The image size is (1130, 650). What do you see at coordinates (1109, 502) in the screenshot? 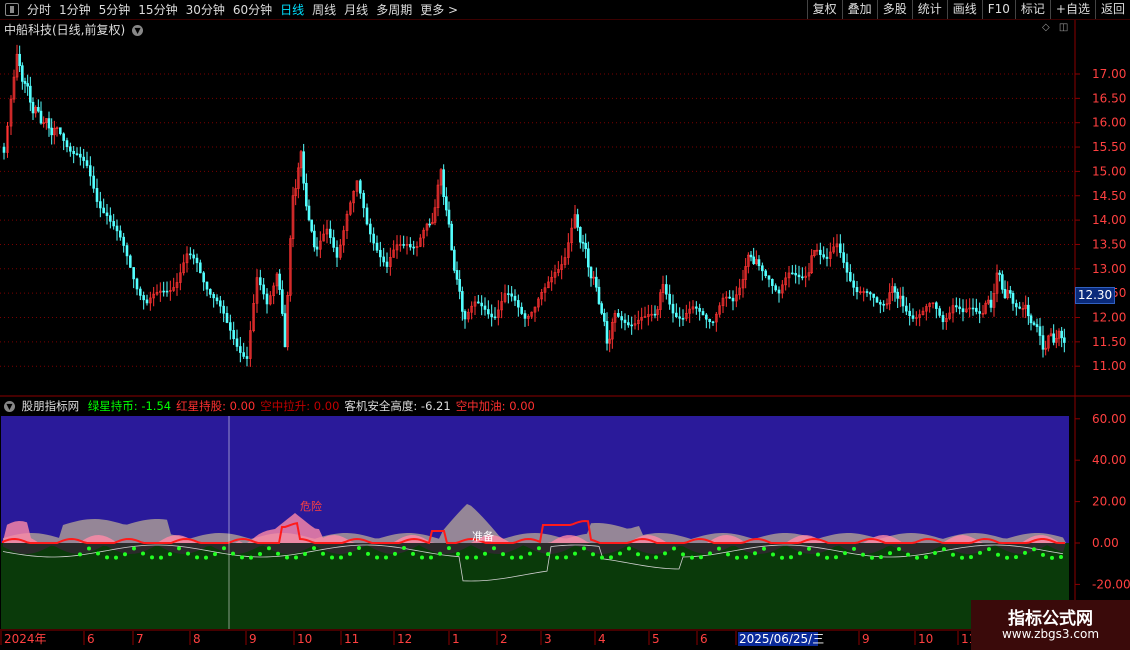
I see `sub-axis-label: 20.00` at bounding box center [1109, 502].